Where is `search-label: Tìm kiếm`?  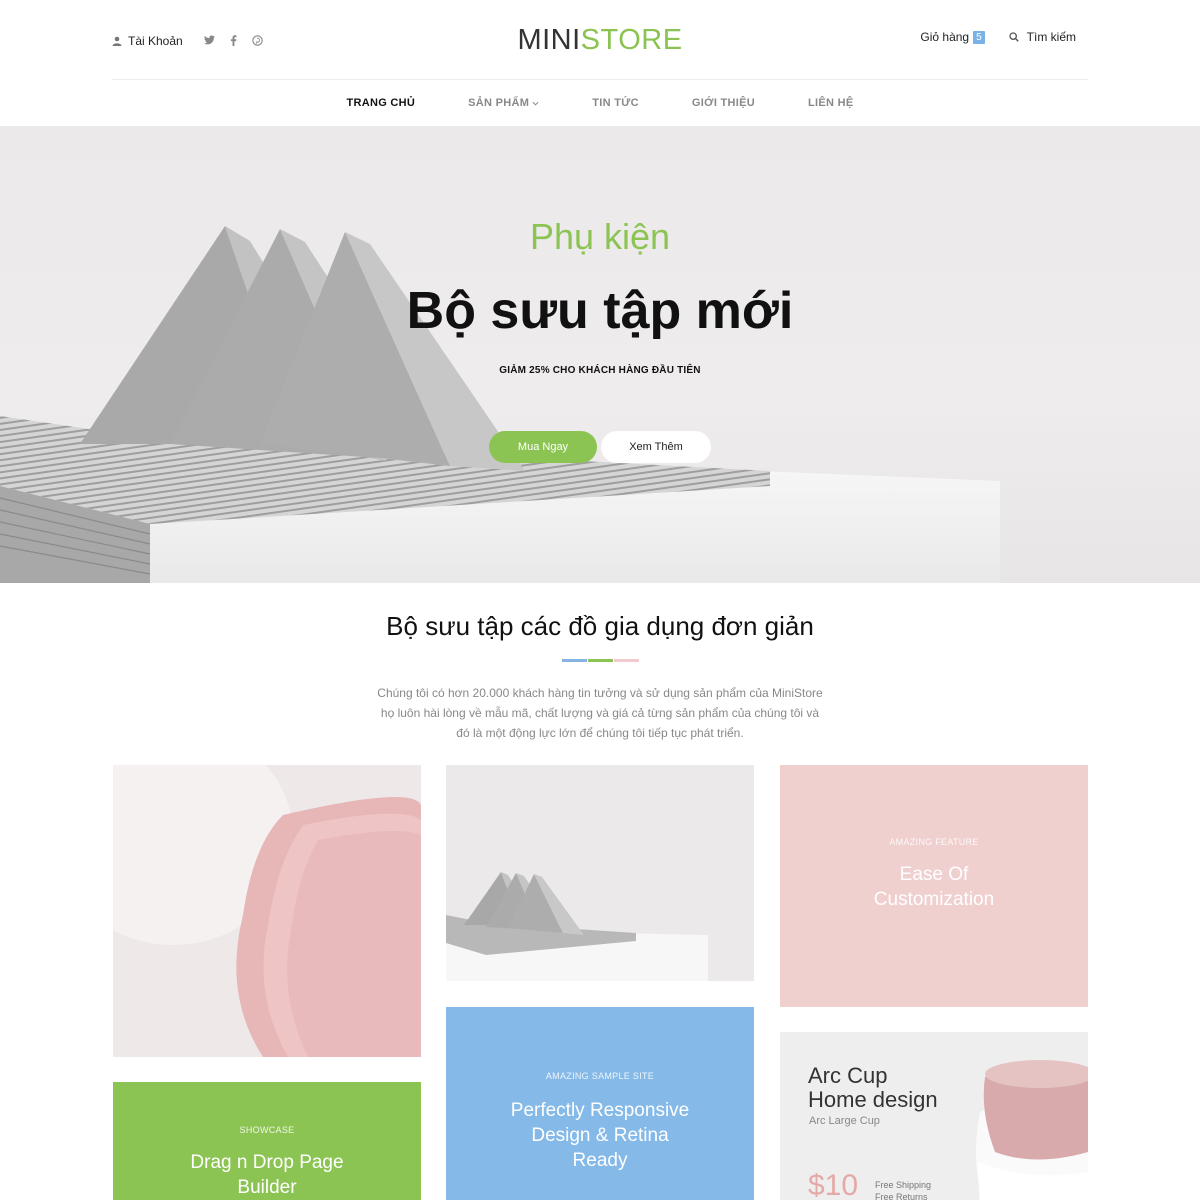
search-label: Tìm kiếm is located at coordinates (1051, 37).